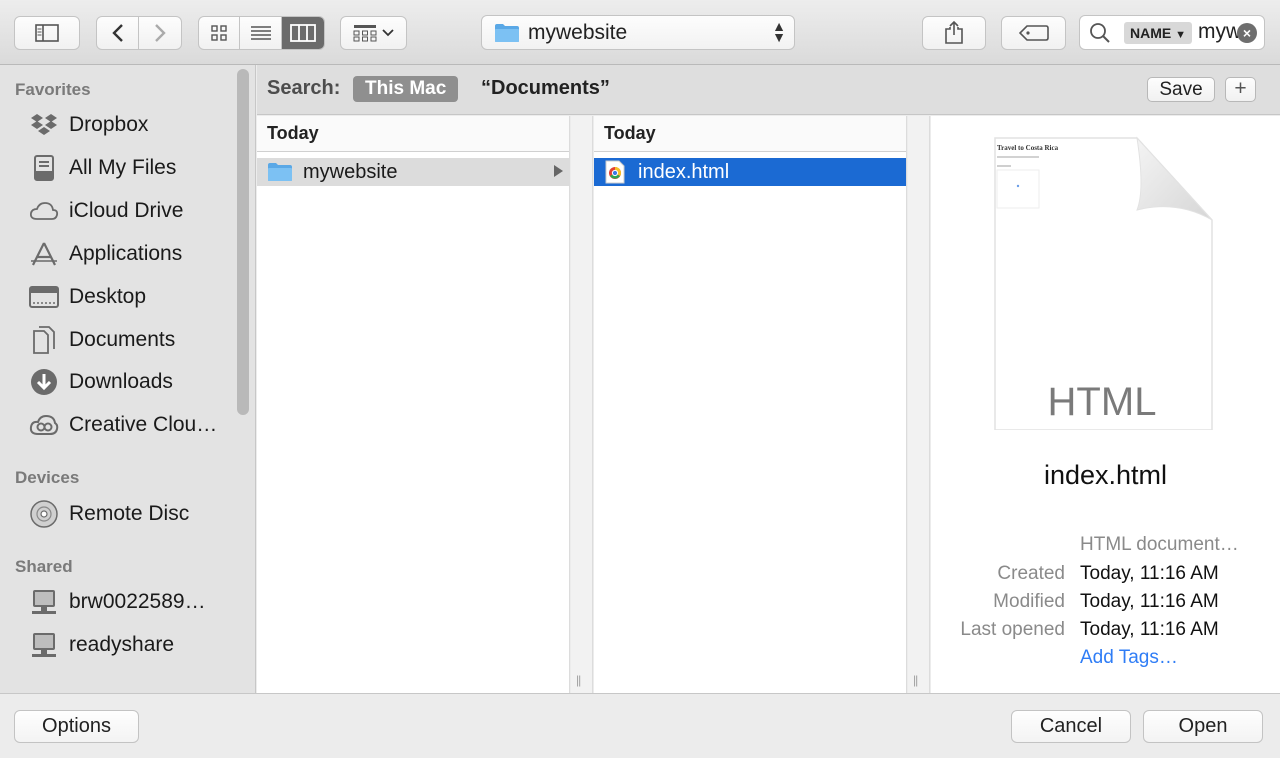  Describe the element at coordinates (1102, 402) in the screenshot. I see `file-type-label: HTML` at that location.